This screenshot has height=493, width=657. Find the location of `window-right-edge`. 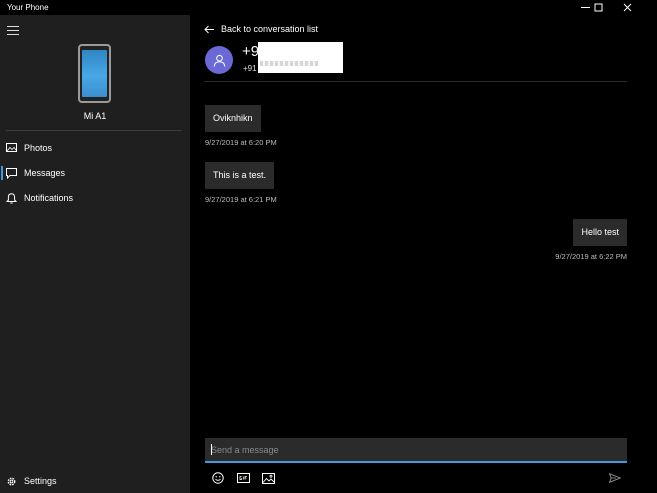

window-right-edge is located at coordinates (647, 254).